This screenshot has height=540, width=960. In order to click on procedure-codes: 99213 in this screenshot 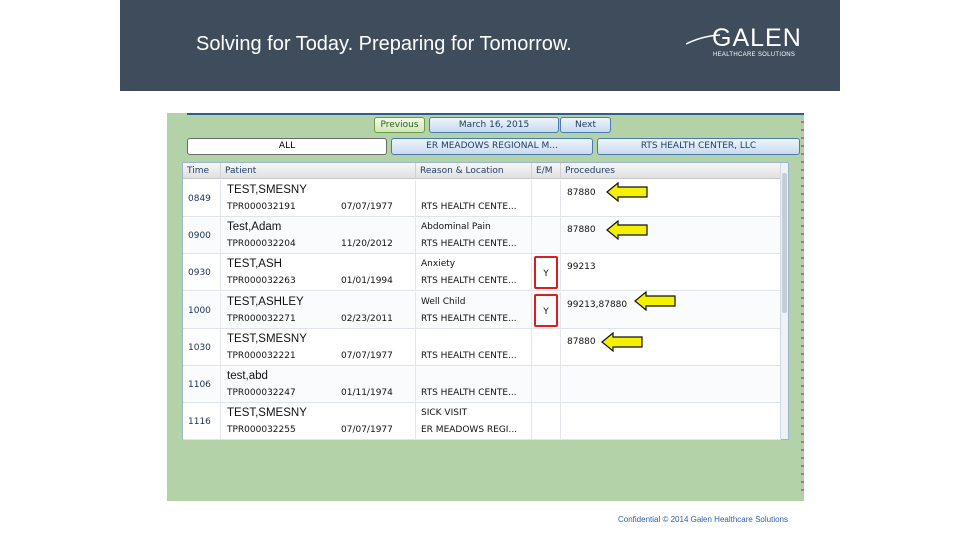, I will do `click(581, 267)`.